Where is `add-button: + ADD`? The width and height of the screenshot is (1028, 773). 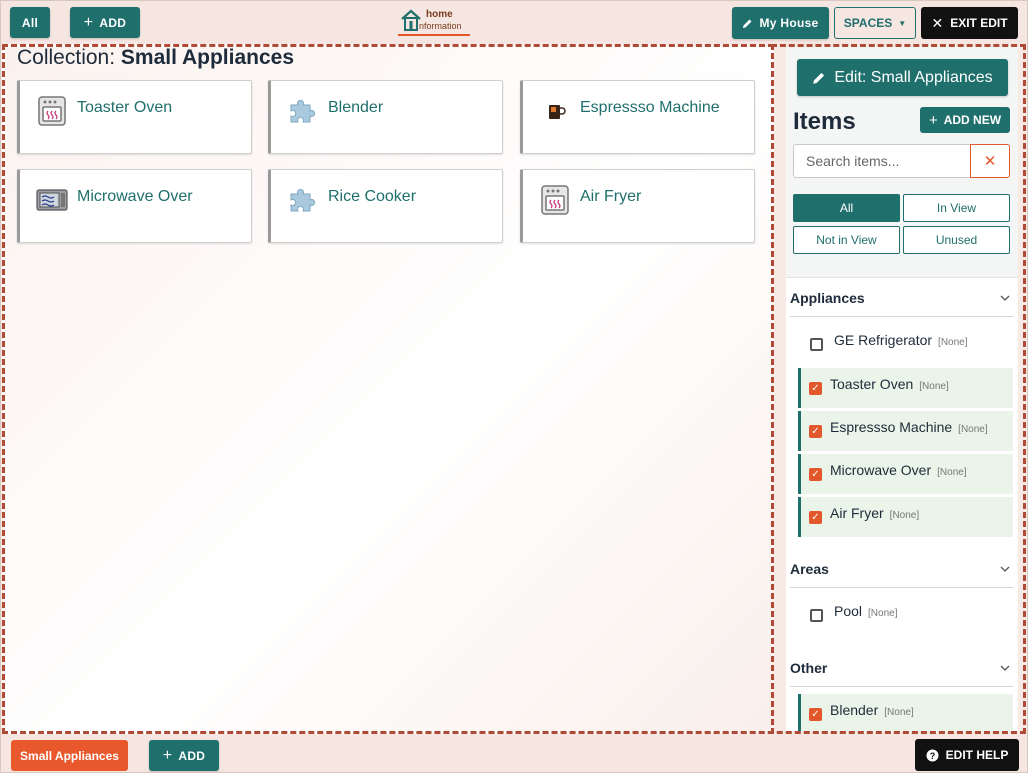 add-button: + ADD is located at coordinates (105, 22).